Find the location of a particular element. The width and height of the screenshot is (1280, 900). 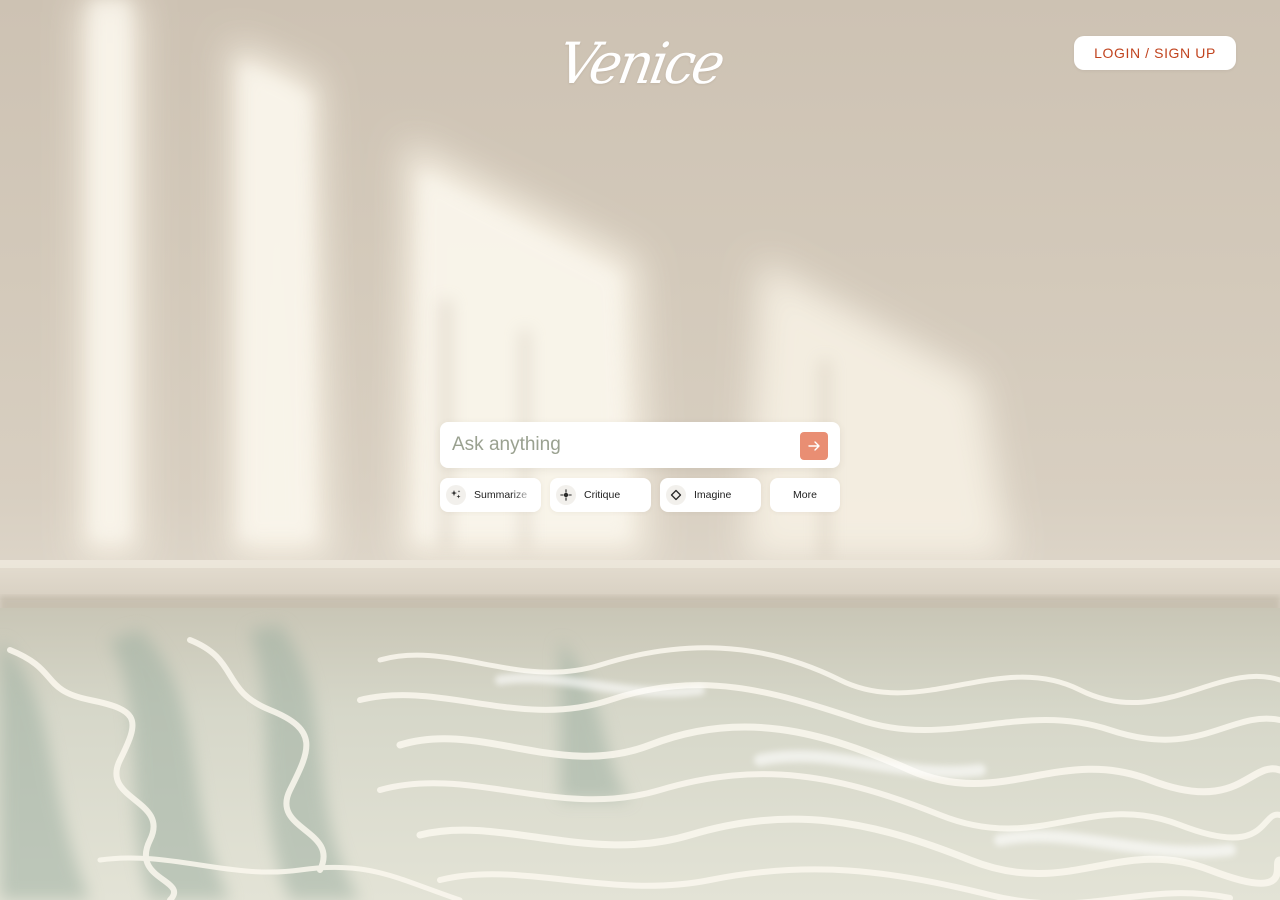

search-input is located at coordinates (622, 445).